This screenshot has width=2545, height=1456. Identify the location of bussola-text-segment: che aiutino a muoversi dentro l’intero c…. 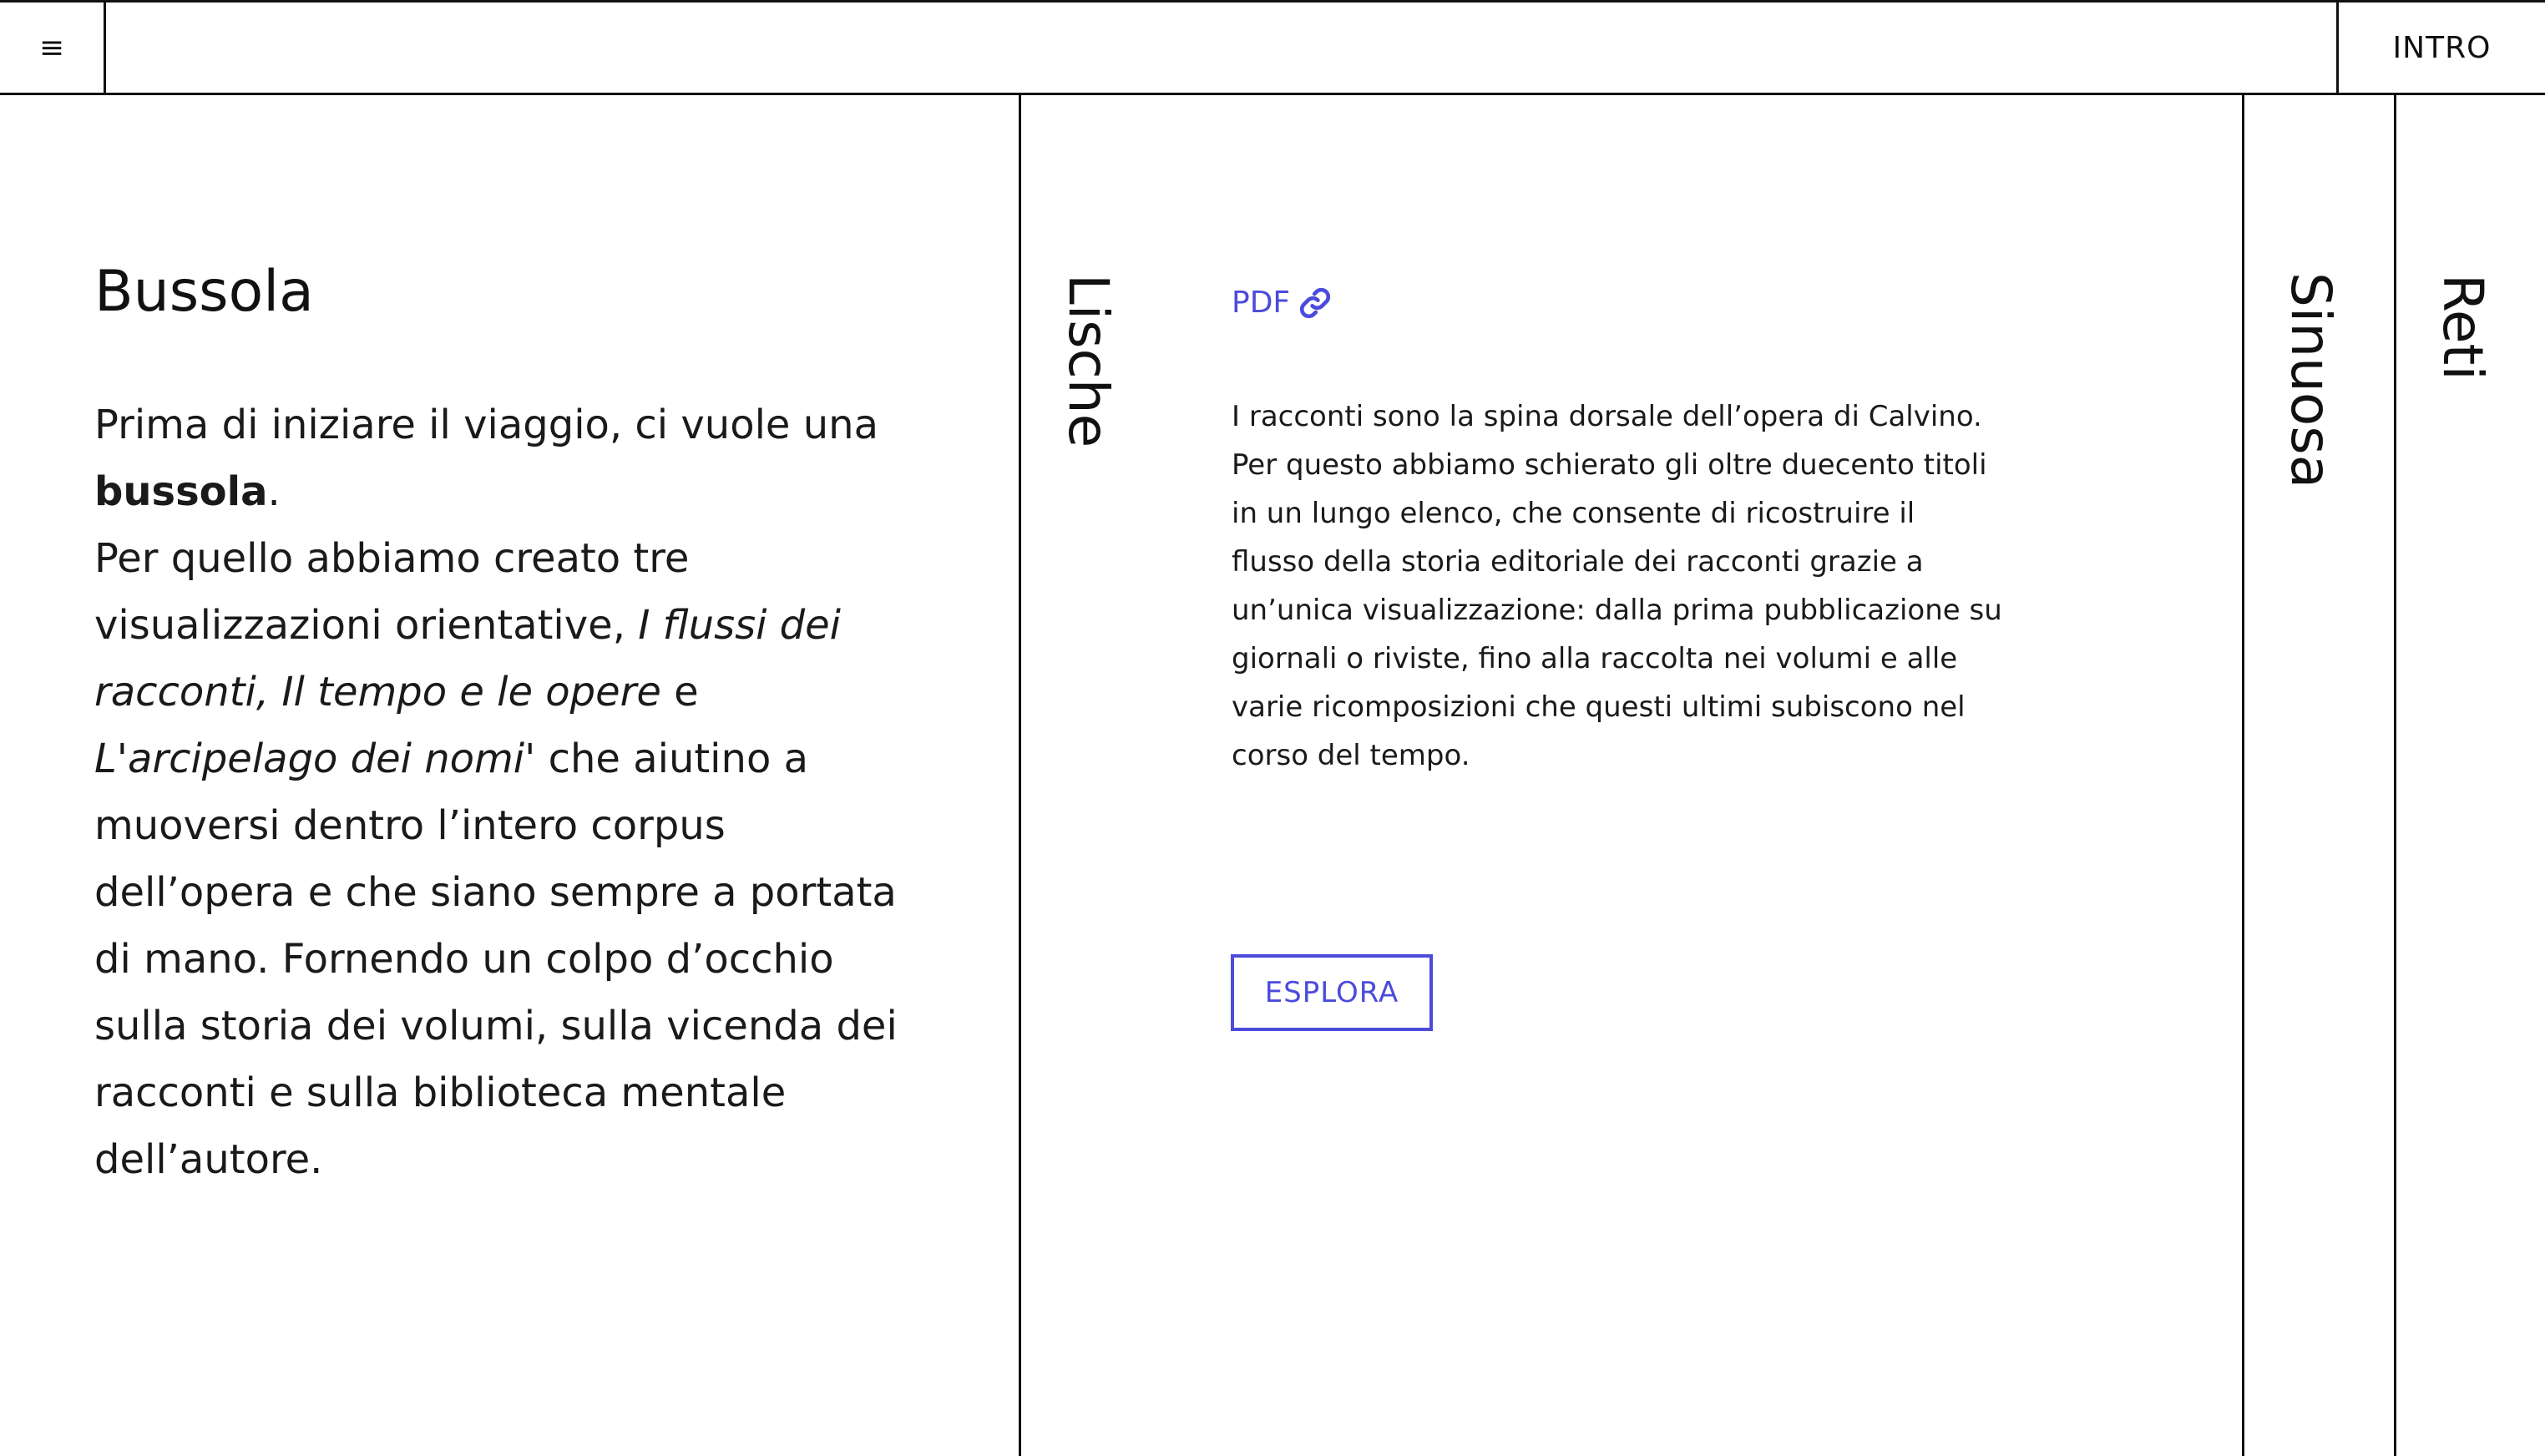
(496, 959).